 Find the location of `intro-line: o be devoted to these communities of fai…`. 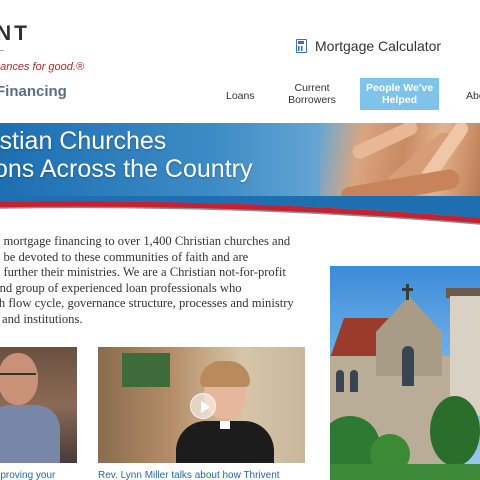

intro-line: o be devoted to these communities of fai… is located at coordinates (124, 256).